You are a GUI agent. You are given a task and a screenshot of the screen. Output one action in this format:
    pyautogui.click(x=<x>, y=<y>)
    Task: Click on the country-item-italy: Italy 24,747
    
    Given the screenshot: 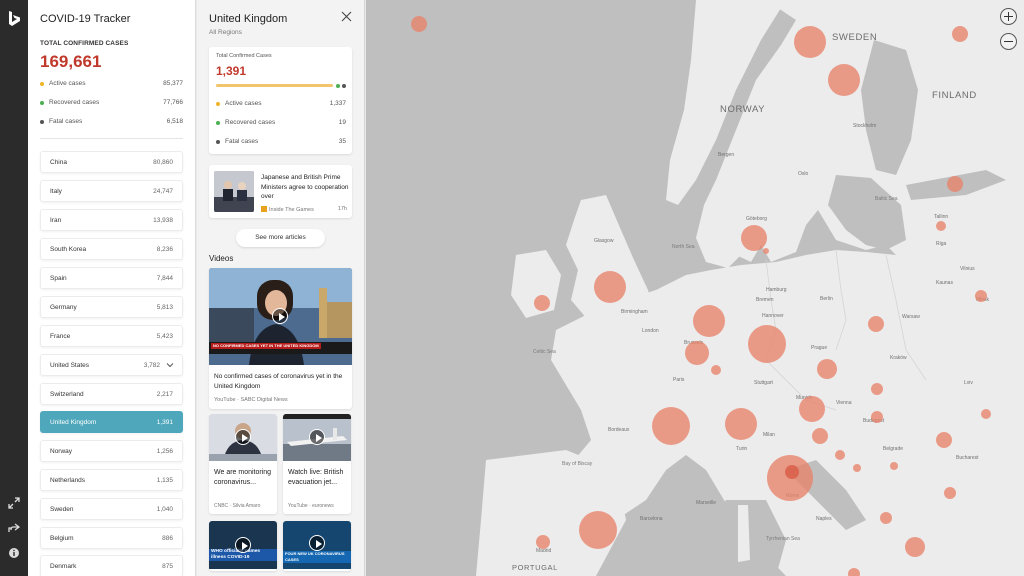 What is the action you would take?
    pyautogui.click(x=111, y=191)
    